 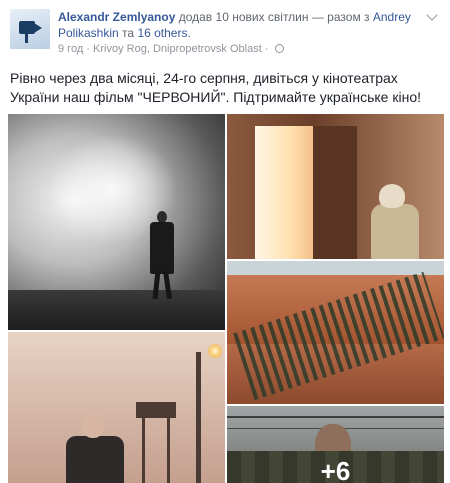 I want to click on officer-figure, so click(x=95, y=447).